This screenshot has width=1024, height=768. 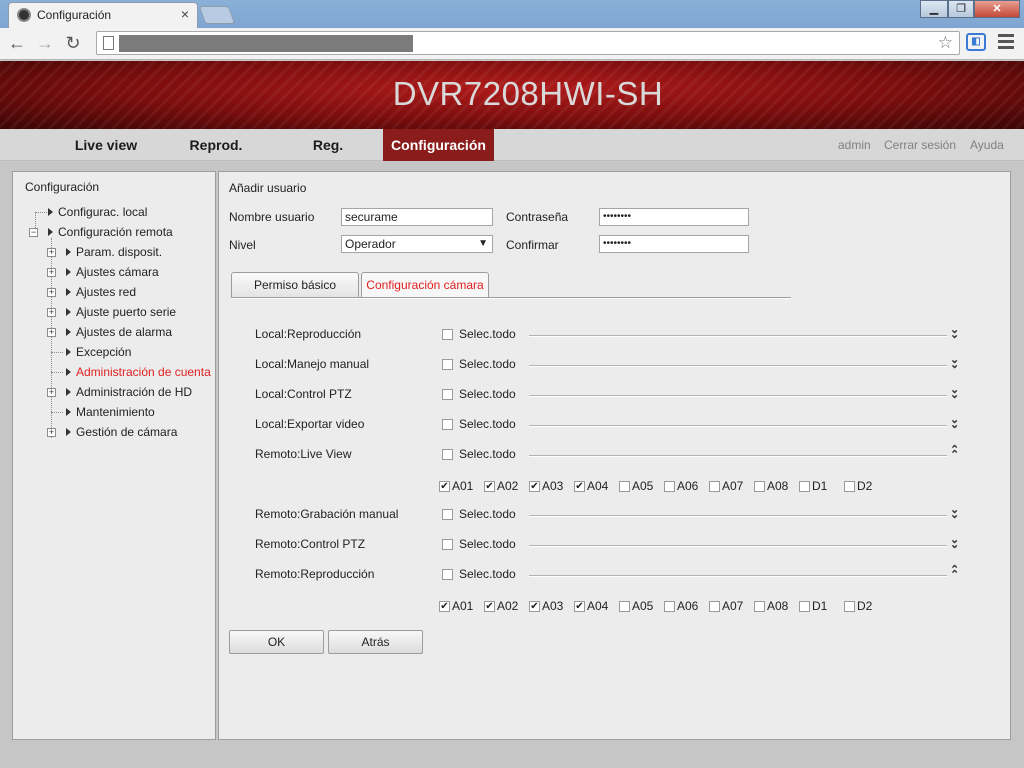 What do you see at coordinates (463, 486) in the screenshot?
I see `channel-label: A01` at bounding box center [463, 486].